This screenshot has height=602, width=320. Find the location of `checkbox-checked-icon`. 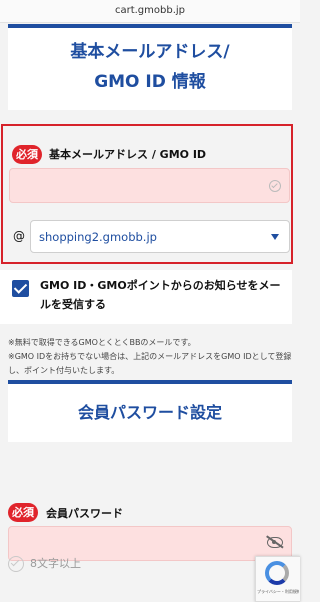

checkbox-checked-icon is located at coordinates (20, 288).